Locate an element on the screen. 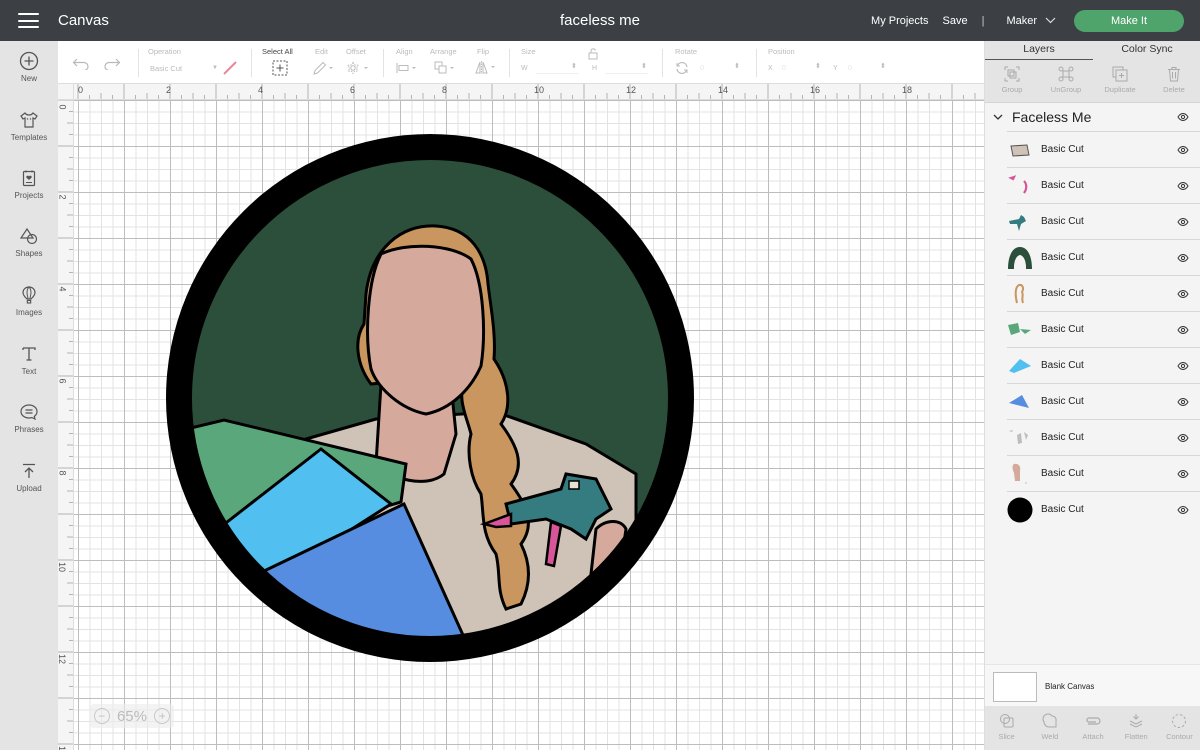 This screenshot has width=1200, height=750. ungroup-icon is located at coordinates (1066, 74).